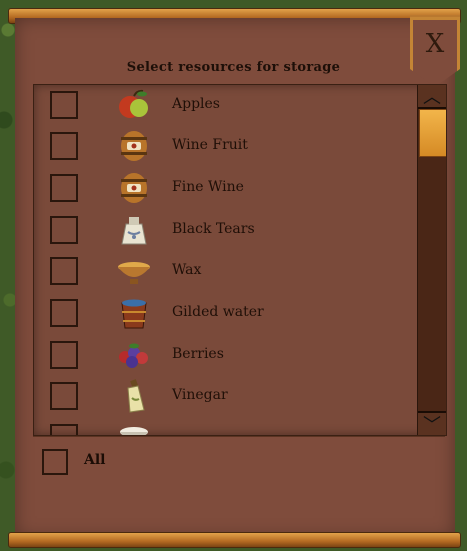 The width and height of the screenshot is (467, 551). What do you see at coordinates (134, 314) in the screenshot?
I see `bucket-icon` at bounding box center [134, 314].